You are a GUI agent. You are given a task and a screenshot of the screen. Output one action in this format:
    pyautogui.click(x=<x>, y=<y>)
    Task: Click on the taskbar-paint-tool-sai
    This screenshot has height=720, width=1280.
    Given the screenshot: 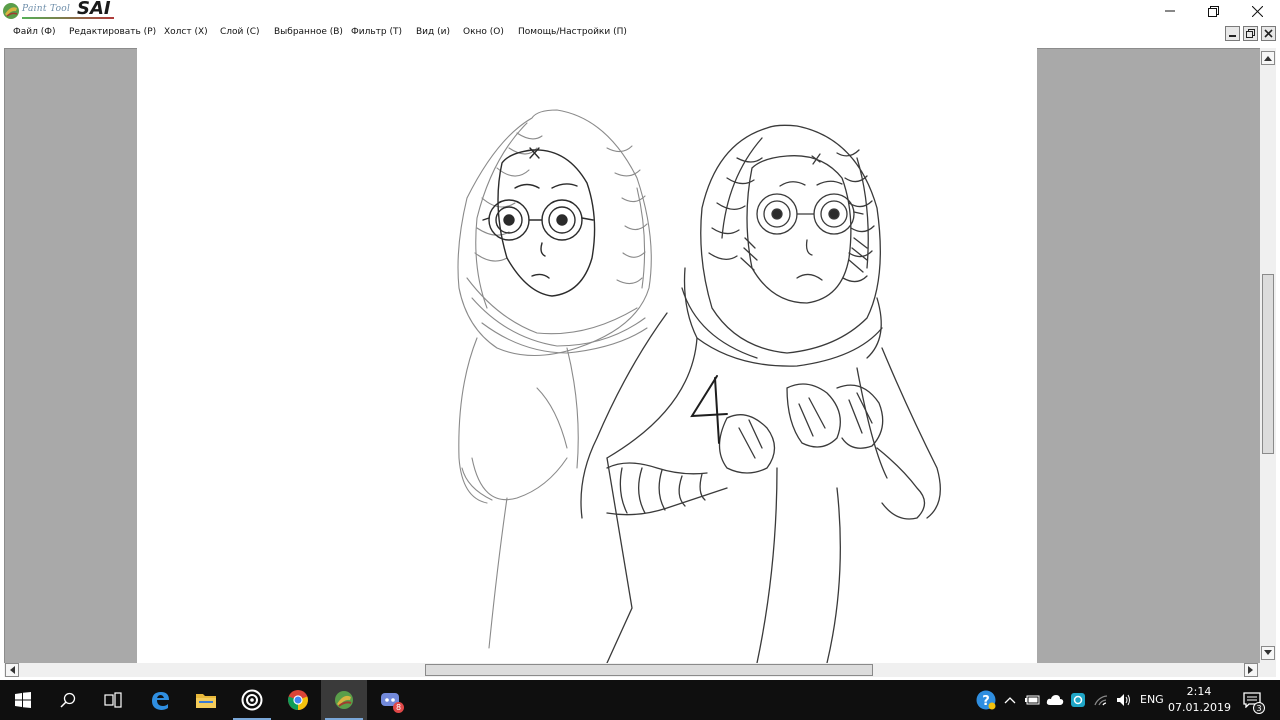 What is the action you would take?
    pyautogui.click(x=344, y=700)
    